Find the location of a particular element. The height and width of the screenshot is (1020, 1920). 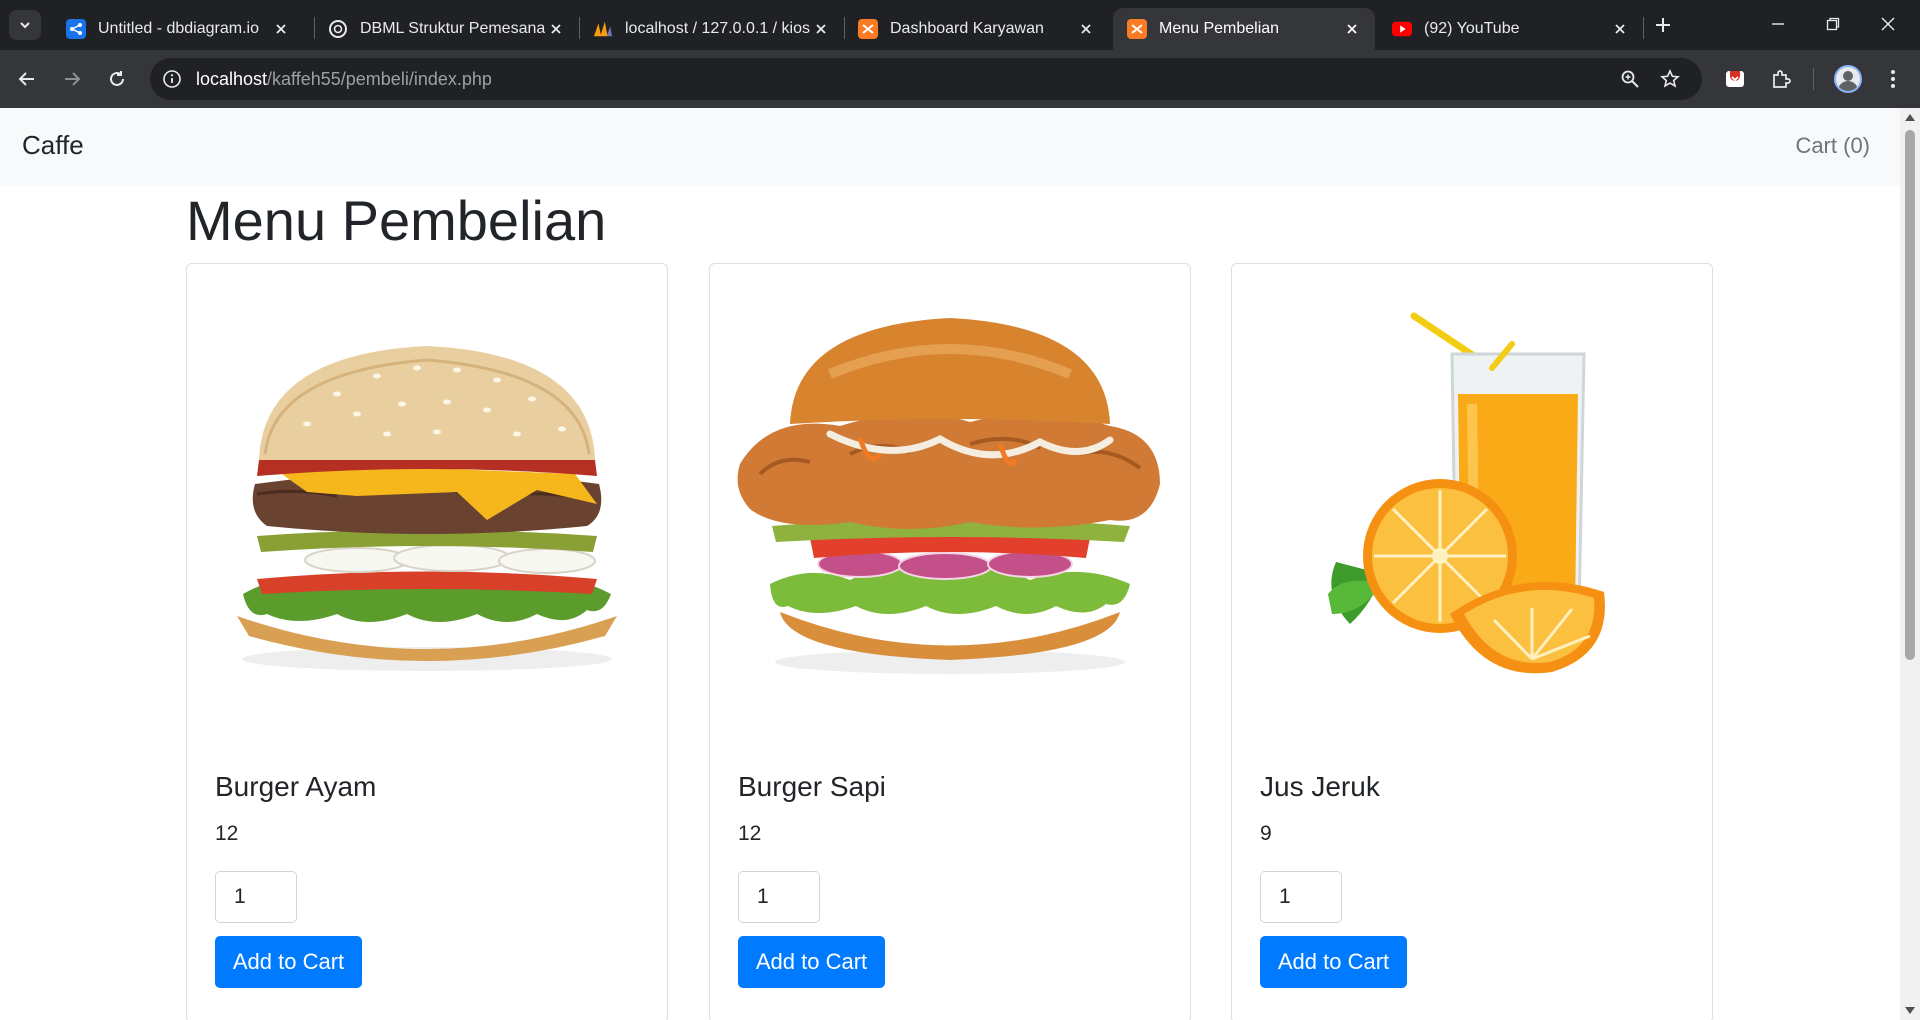

tab-youtube: (92) YouTube is located at coordinates (1510, 29).